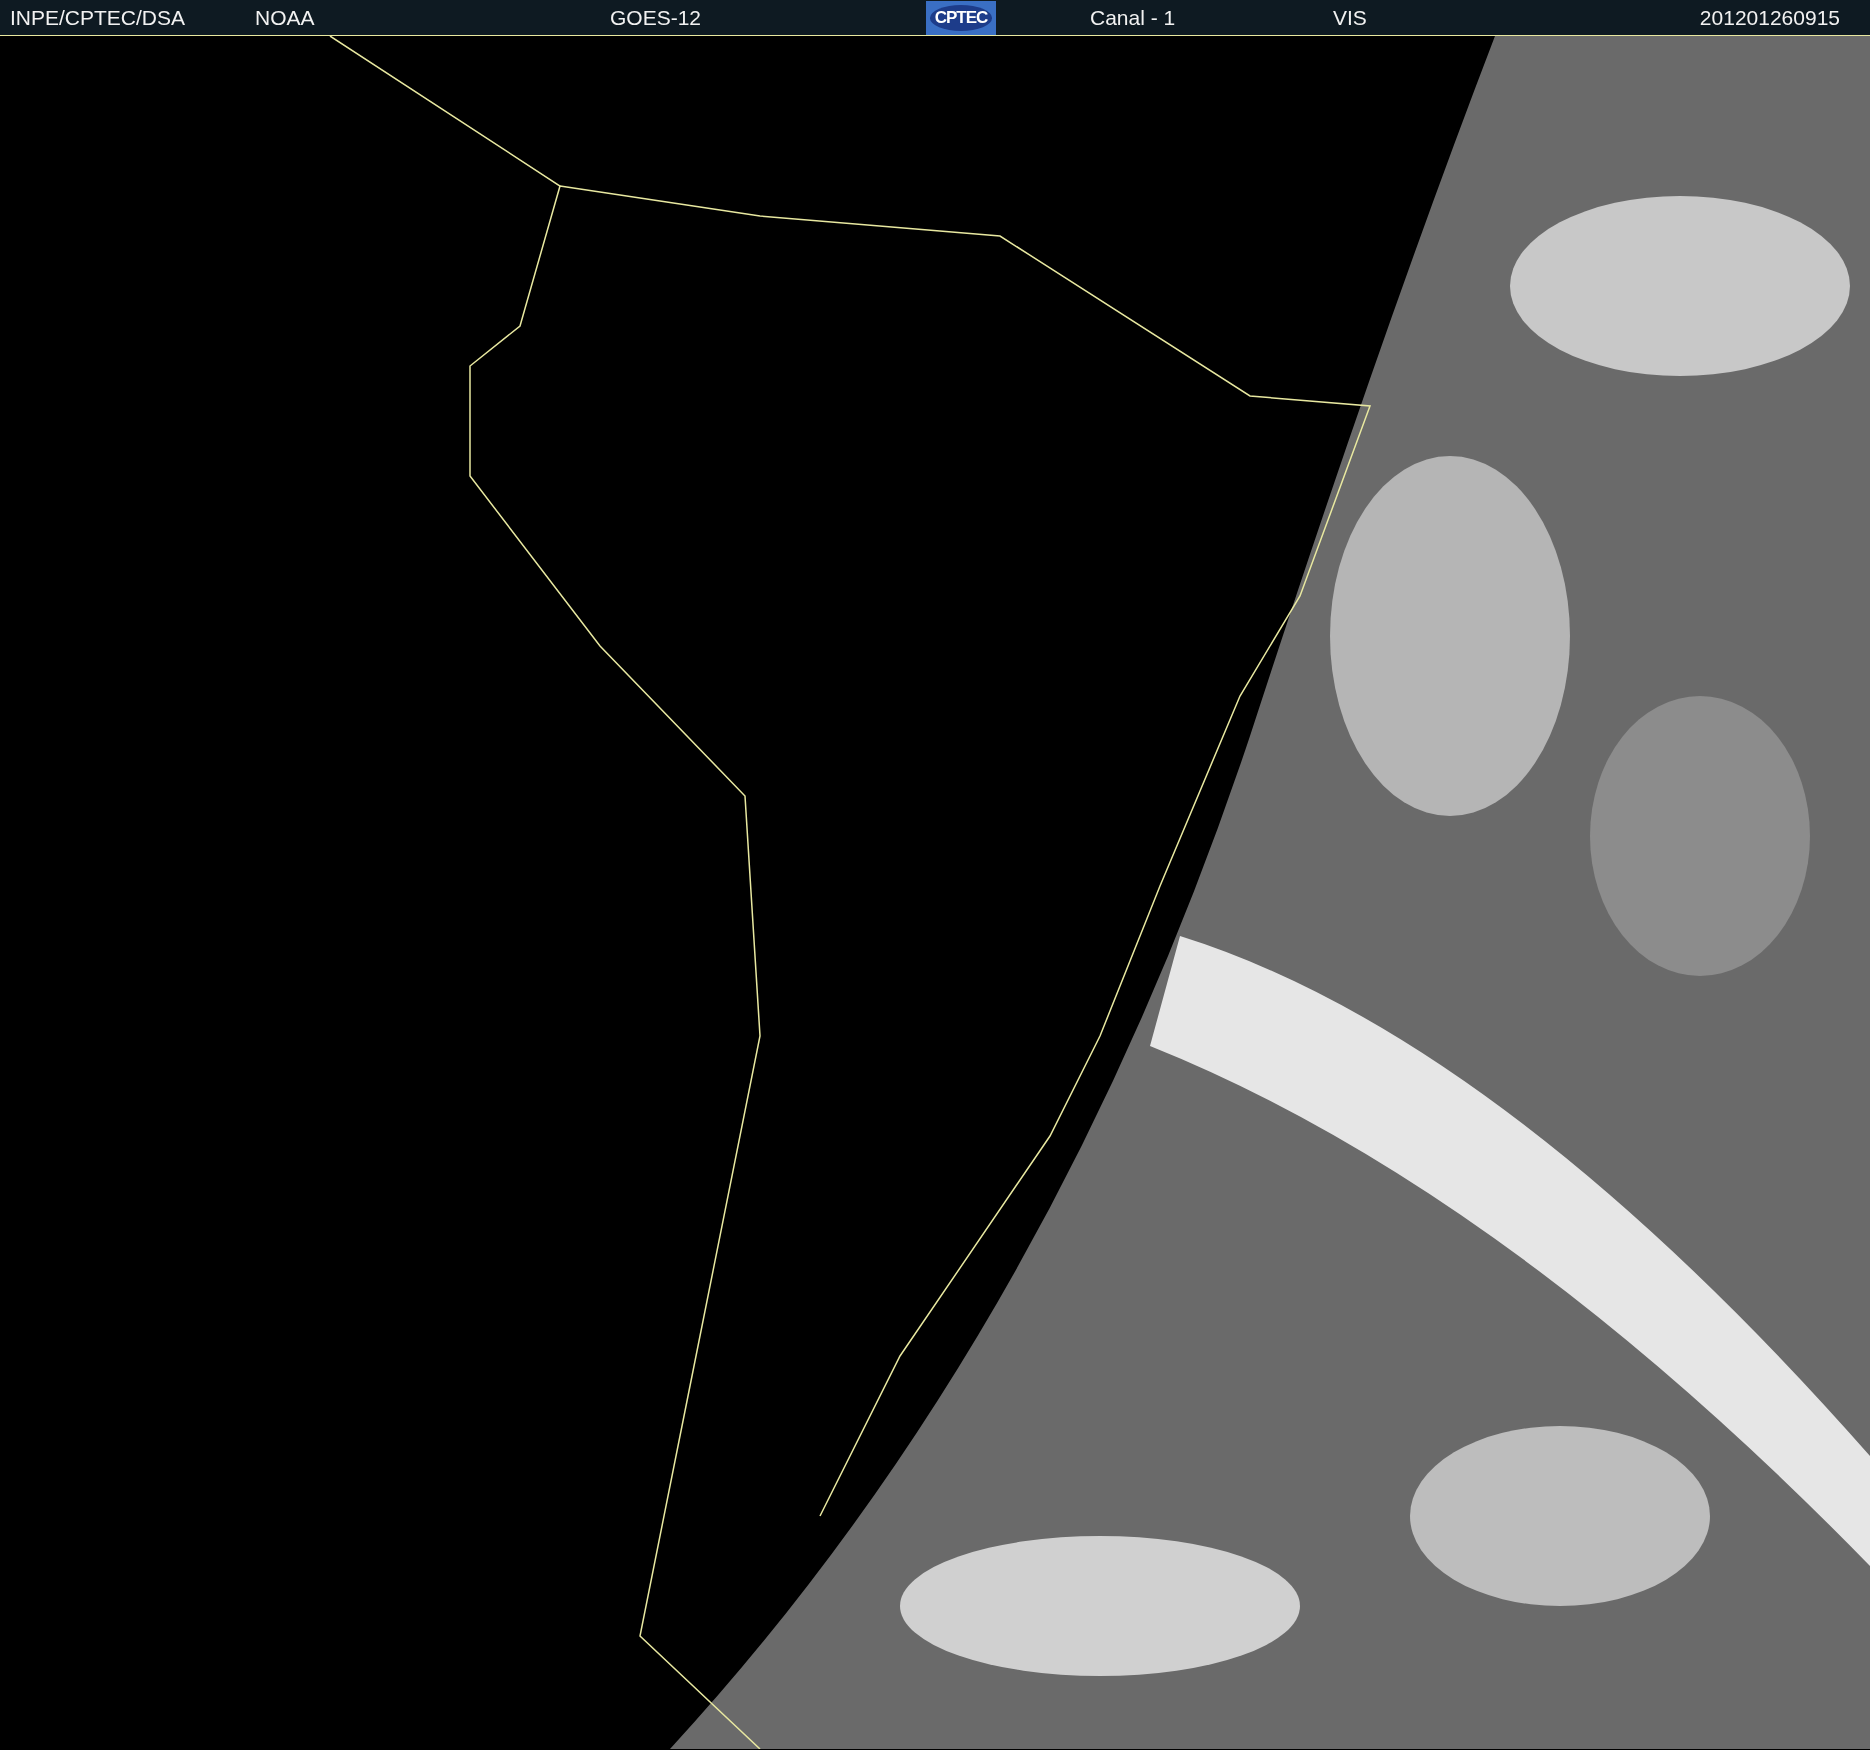 The image size is (1870, 1750). I want to click on logo-text: CPTEC, so click(961, 17).